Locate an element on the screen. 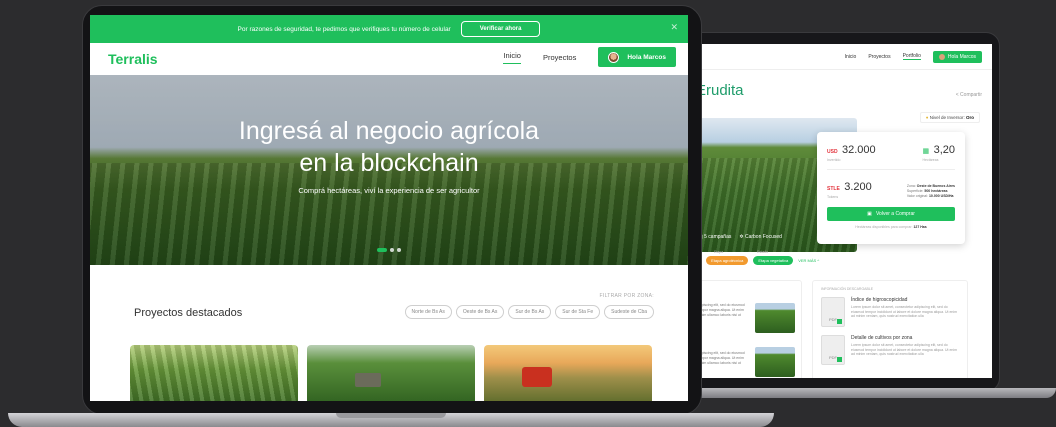  investor-level-badge: ● Nivel de Inversor: Oro is located at coordinates (949, 117).